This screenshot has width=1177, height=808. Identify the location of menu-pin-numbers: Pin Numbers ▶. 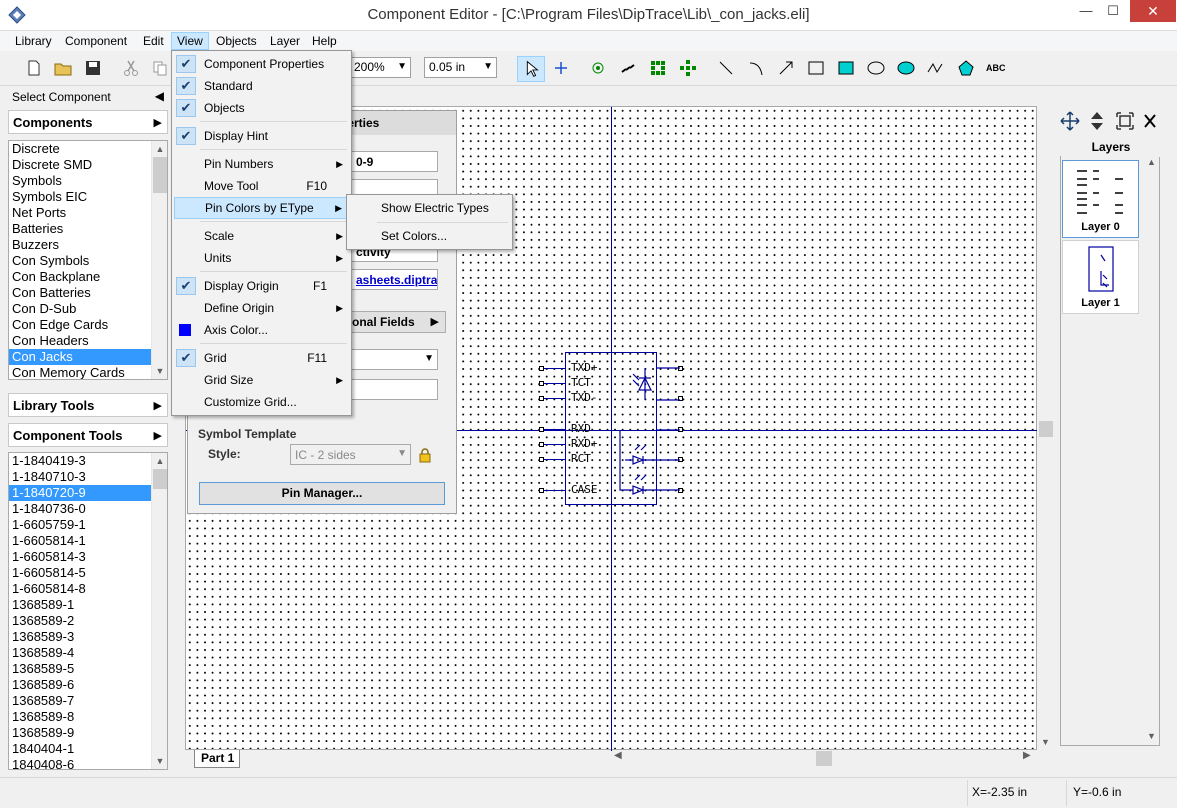
(261, 164).